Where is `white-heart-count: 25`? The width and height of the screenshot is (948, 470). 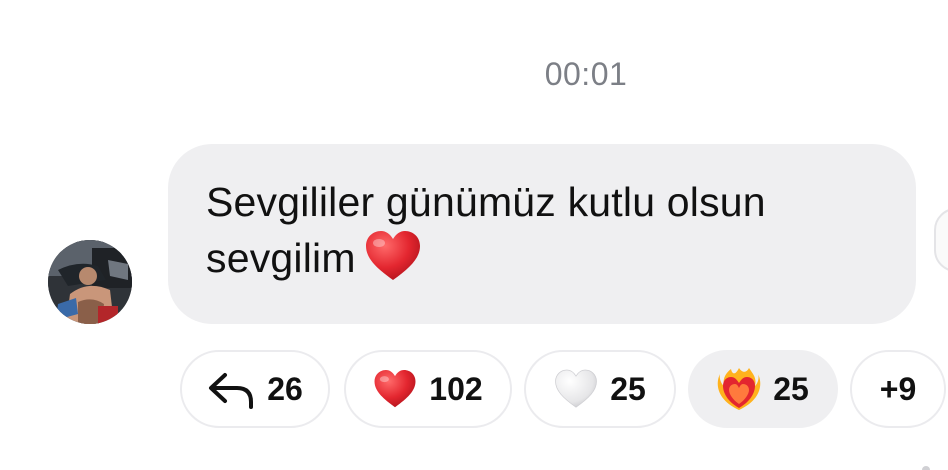 white-heart-count: 25 is located at coordinates (628, 388).